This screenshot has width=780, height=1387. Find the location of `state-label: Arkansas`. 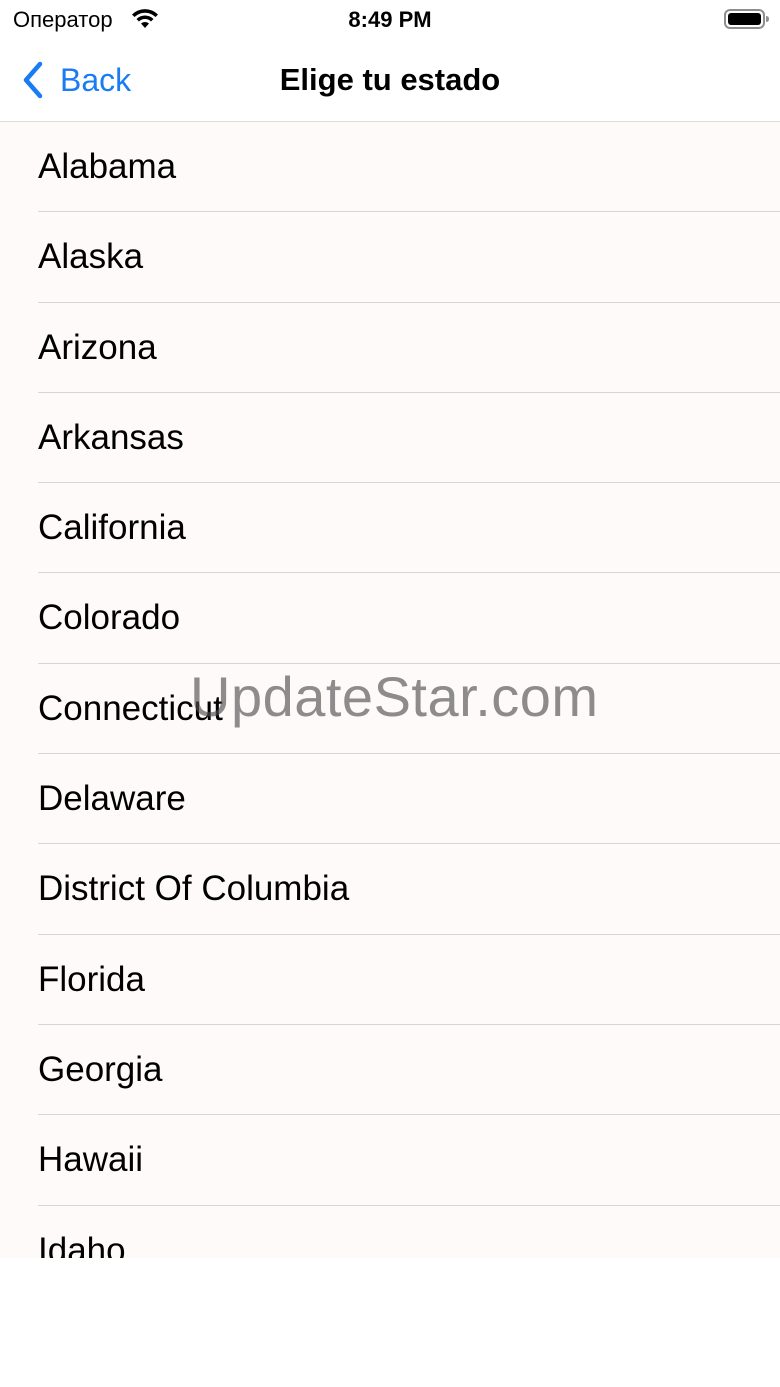

state-label: Arkansas is located at coordinates (111, 437).